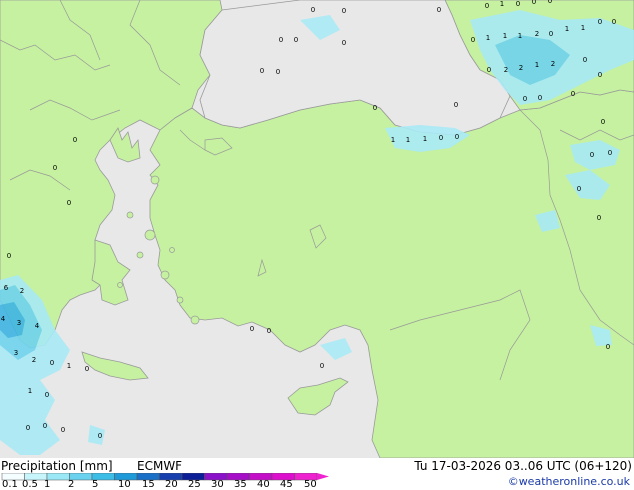 The width and height of the screenshot is (634, 490). What do you see at coordinates (569, 482) in the screenshot?
I see `footer-credit: ©weatheronline.co.uk` at bounding box center [569, 482].